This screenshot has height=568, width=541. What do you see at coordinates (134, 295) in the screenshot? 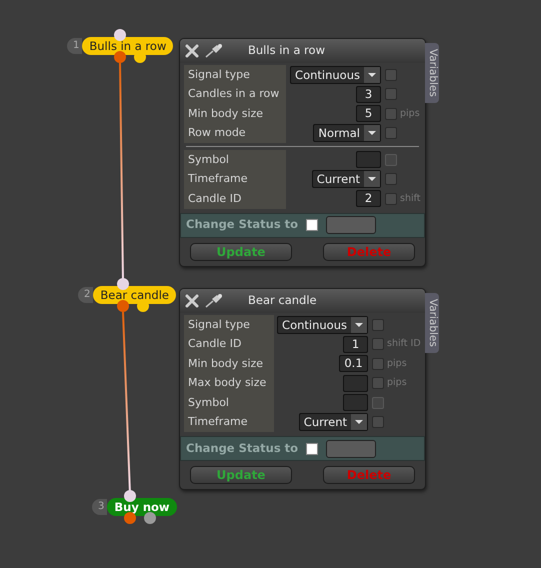
I see `node-label: Bear candle` at bounding box center [134, 295].